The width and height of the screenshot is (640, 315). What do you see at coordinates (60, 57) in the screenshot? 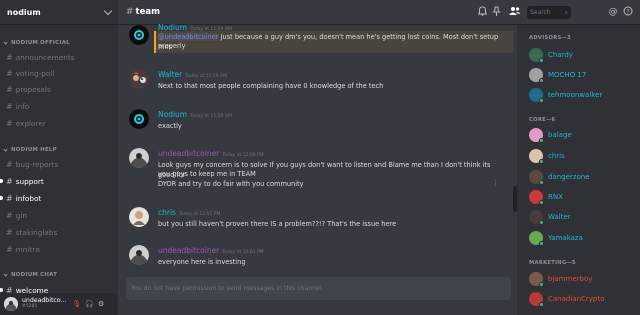
I see `channel-announcements: # announcements` at bounding box center [60, 57].